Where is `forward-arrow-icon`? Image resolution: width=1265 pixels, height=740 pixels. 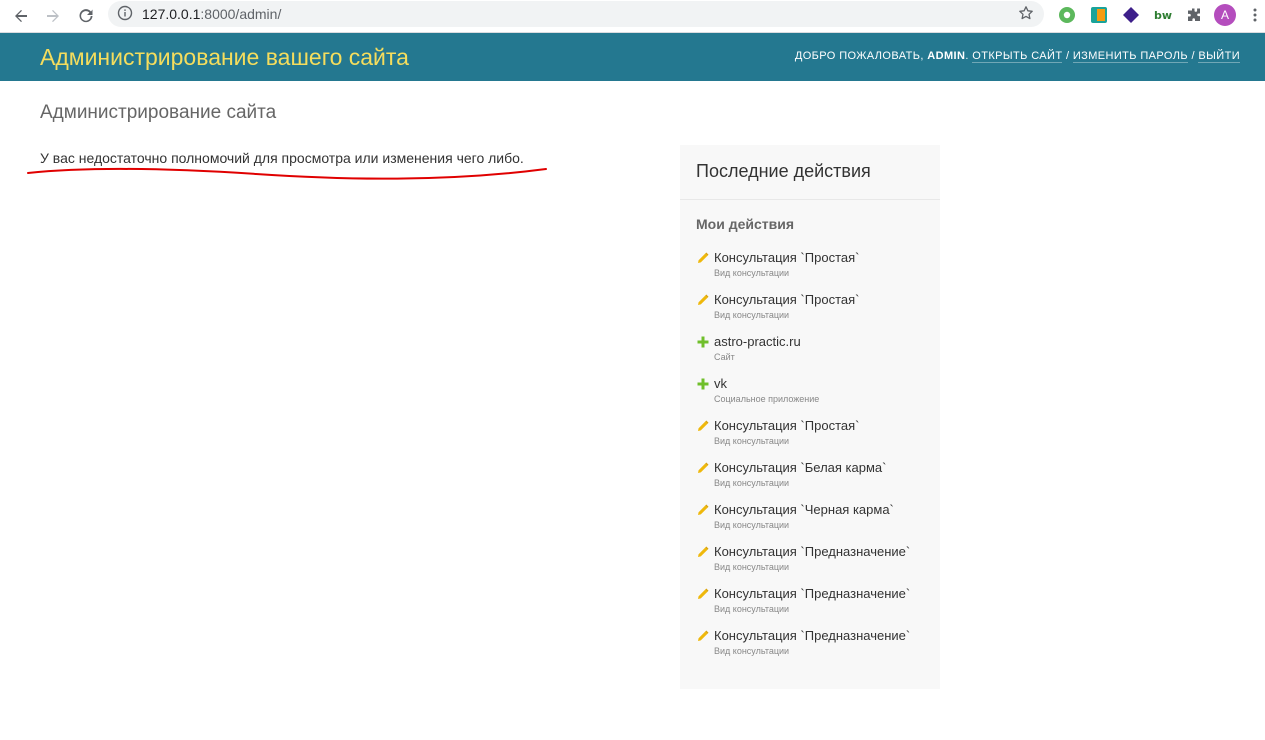 forward-arrow-icon is located at coordinates (53, 16).